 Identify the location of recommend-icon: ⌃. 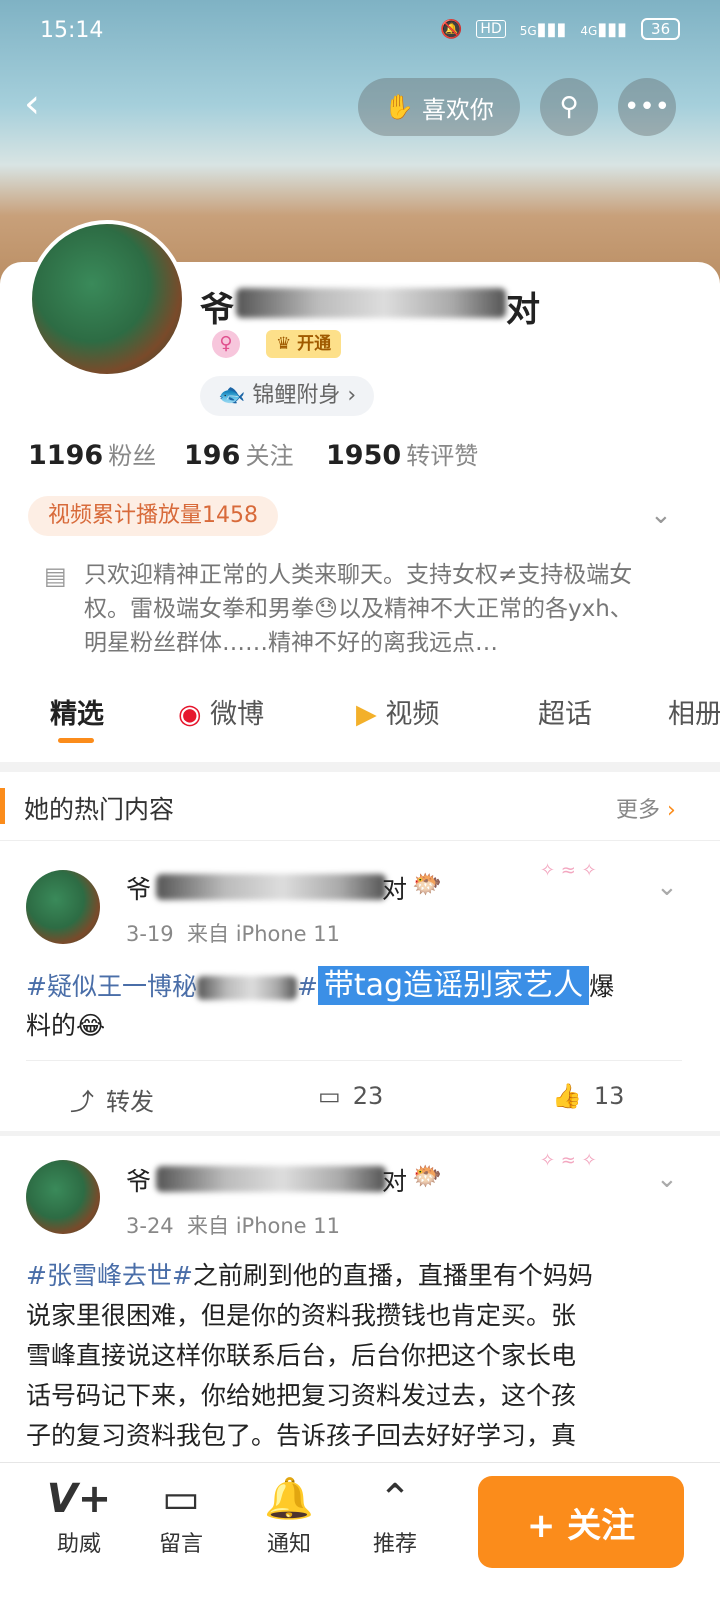
(395, 1499).